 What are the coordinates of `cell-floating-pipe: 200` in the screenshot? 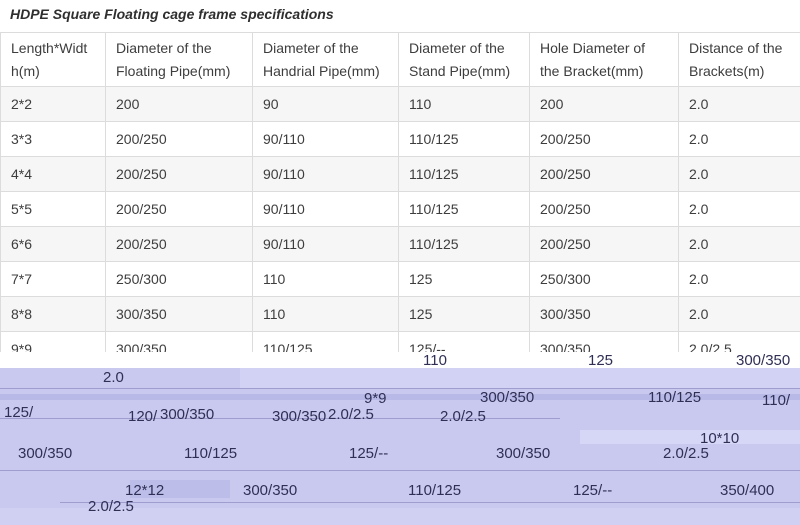 It's located at (179, 104).